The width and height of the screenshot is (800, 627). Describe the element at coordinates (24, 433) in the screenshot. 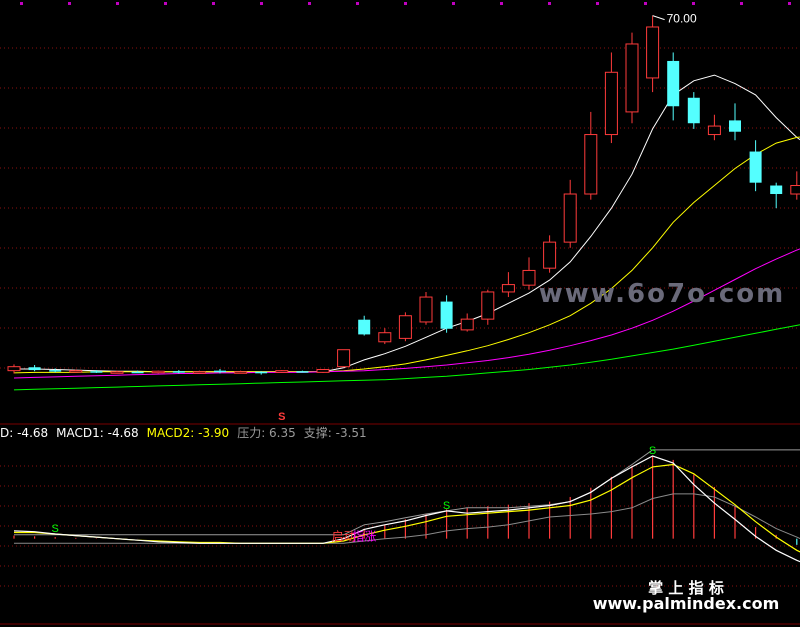

I see `legend-item: D: -4.68` at that location.